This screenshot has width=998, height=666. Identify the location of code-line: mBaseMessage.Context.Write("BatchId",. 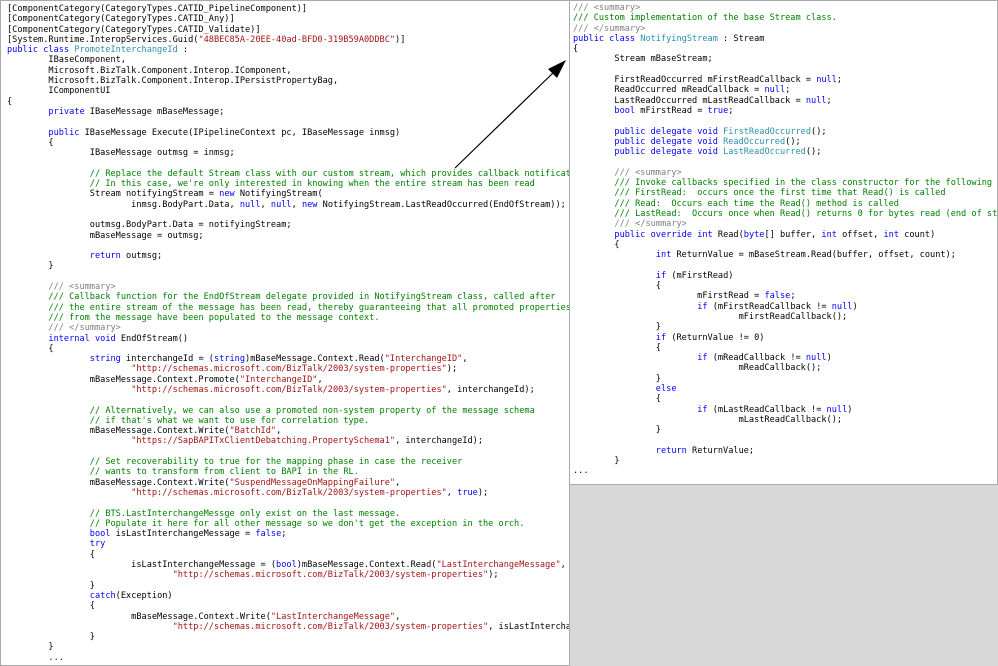
(288, 431).